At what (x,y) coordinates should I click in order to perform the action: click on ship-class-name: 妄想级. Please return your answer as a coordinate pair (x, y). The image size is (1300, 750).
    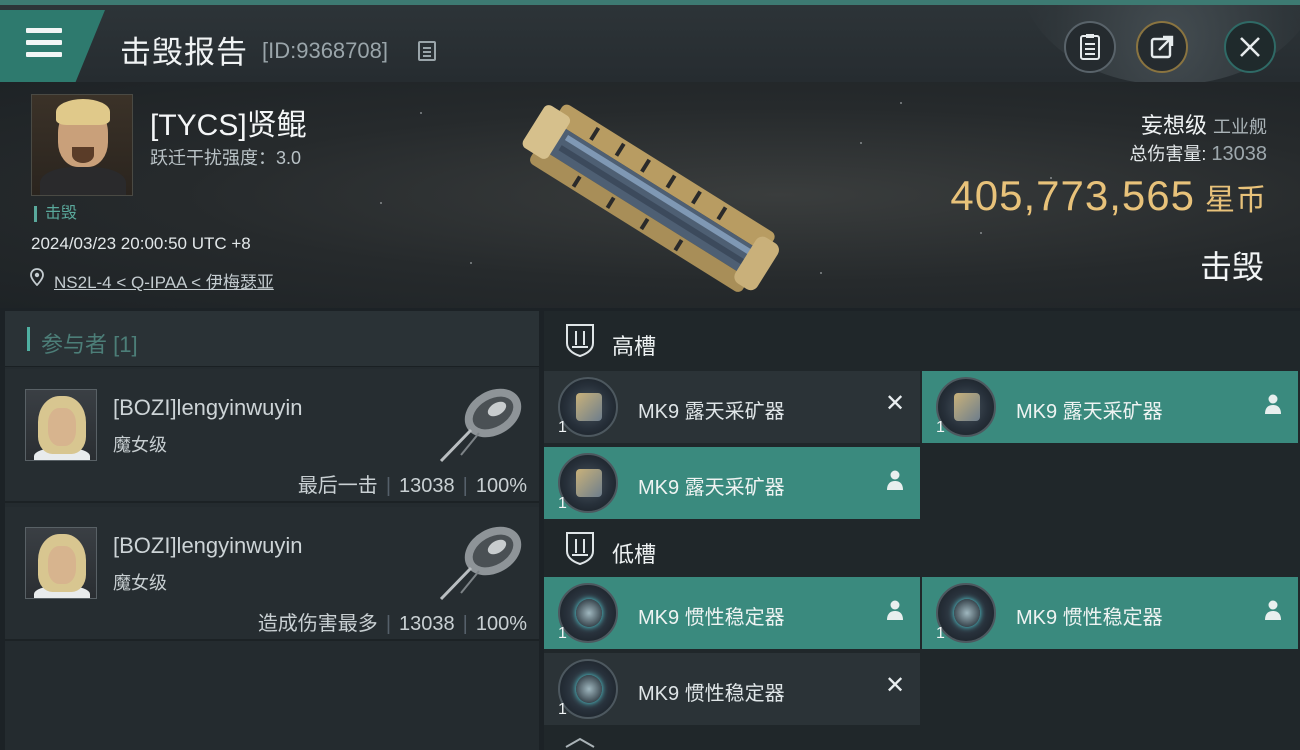
    Looking at the image, I should click on (1173, 125).